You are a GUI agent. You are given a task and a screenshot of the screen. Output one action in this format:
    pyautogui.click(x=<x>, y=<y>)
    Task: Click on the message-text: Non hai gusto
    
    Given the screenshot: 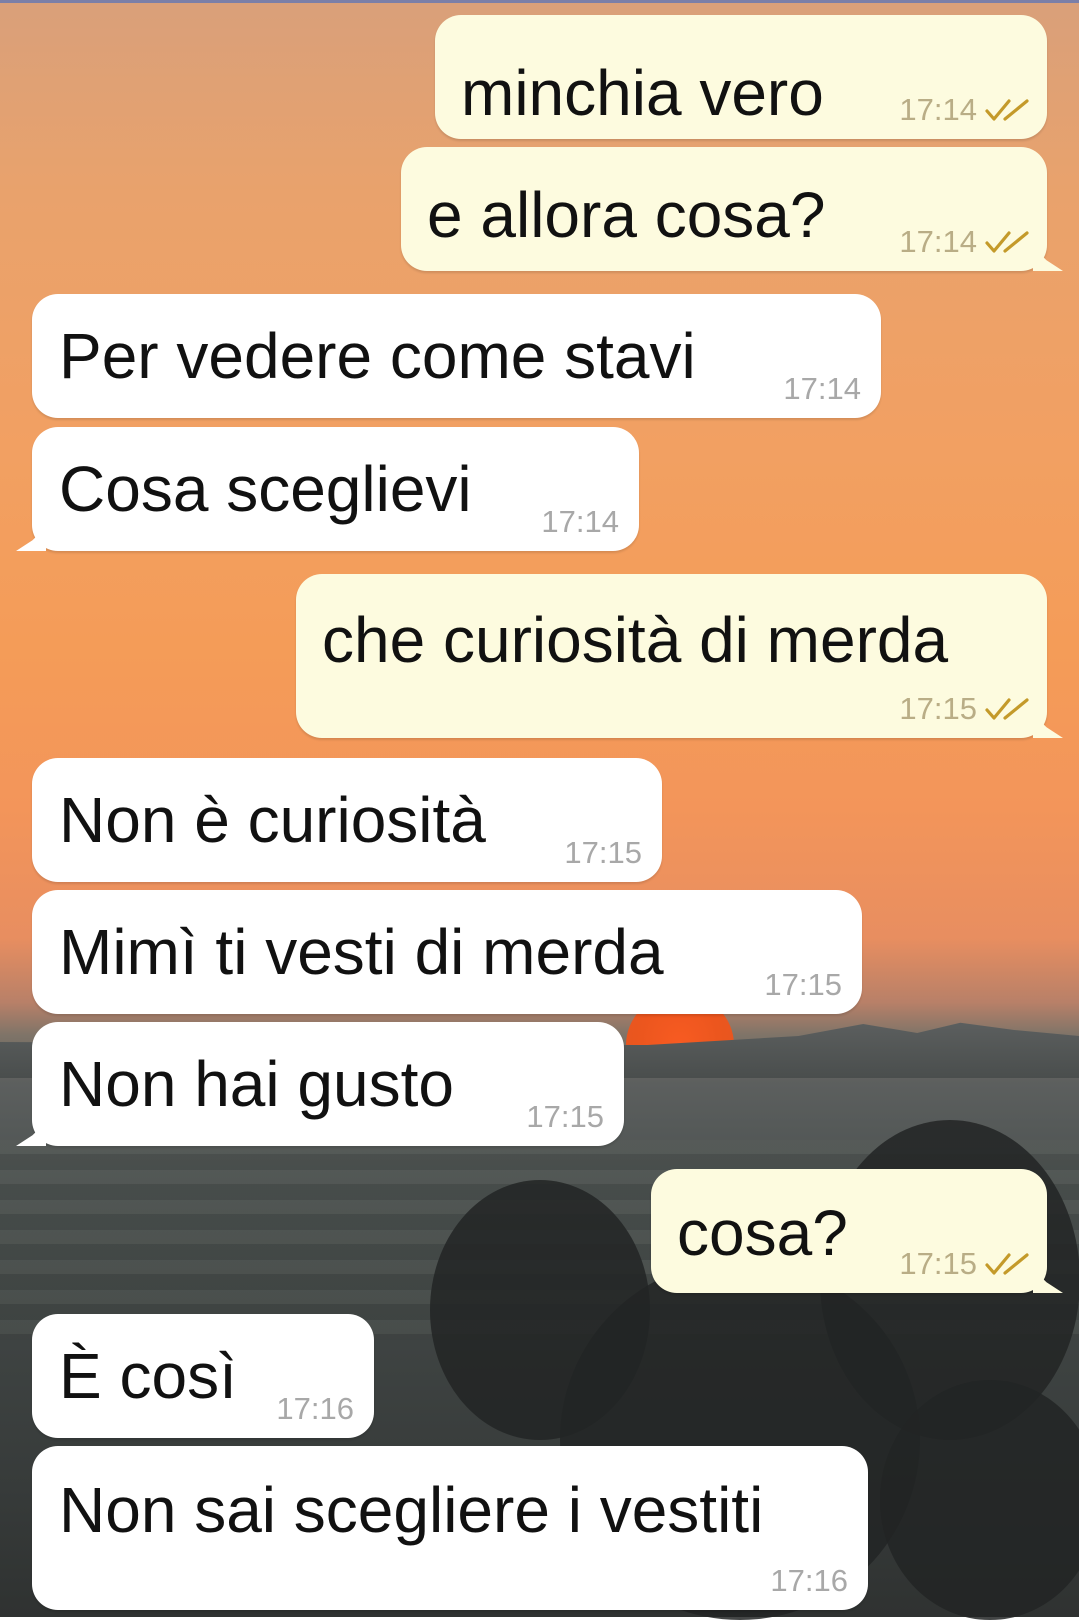 What is the action you would take?
    pyautogui.click(x=256, y=1084)
    